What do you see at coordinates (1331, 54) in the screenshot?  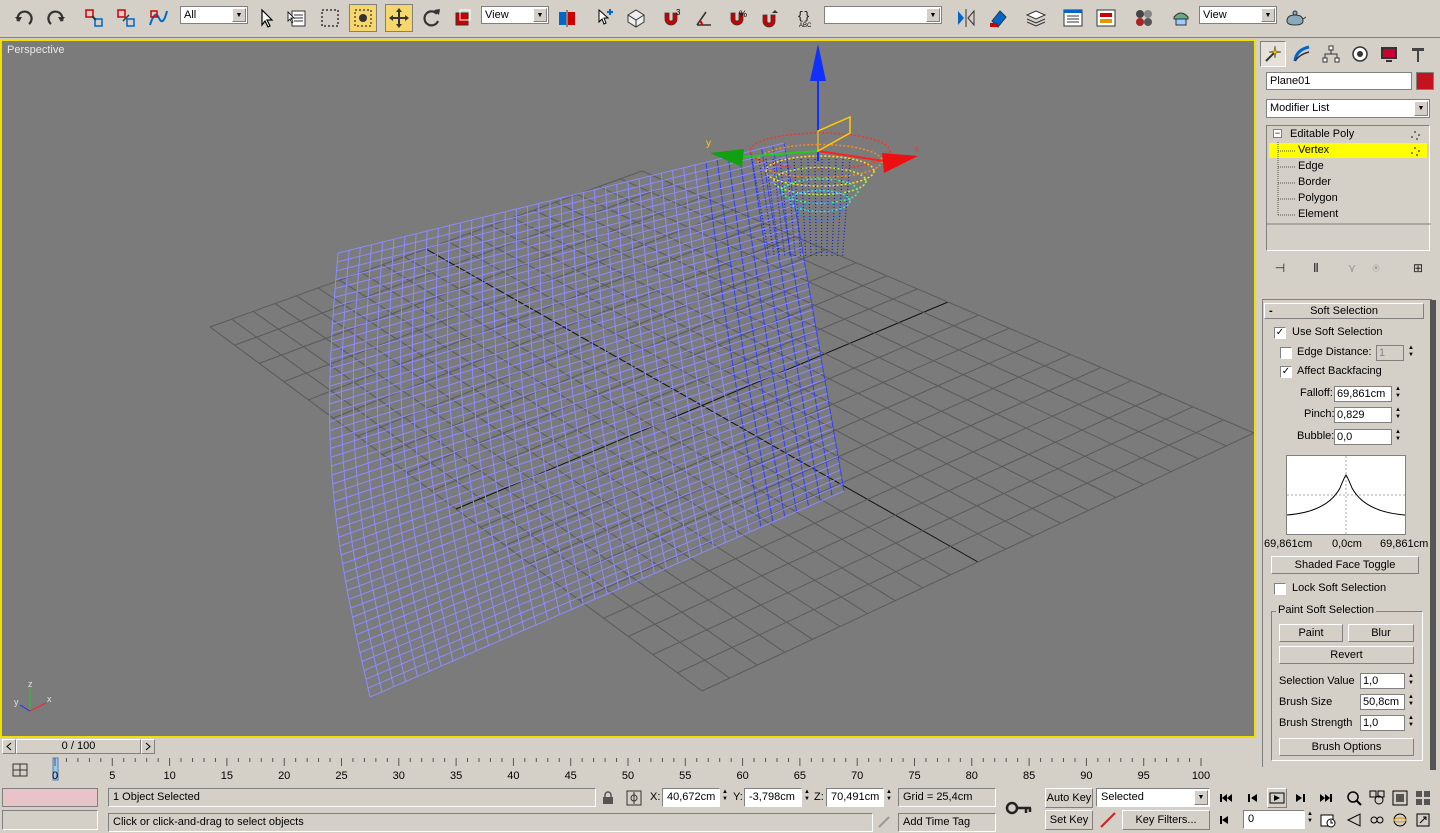 I see `hierarchy-tab-icon` at bounding box center [1331, 54].